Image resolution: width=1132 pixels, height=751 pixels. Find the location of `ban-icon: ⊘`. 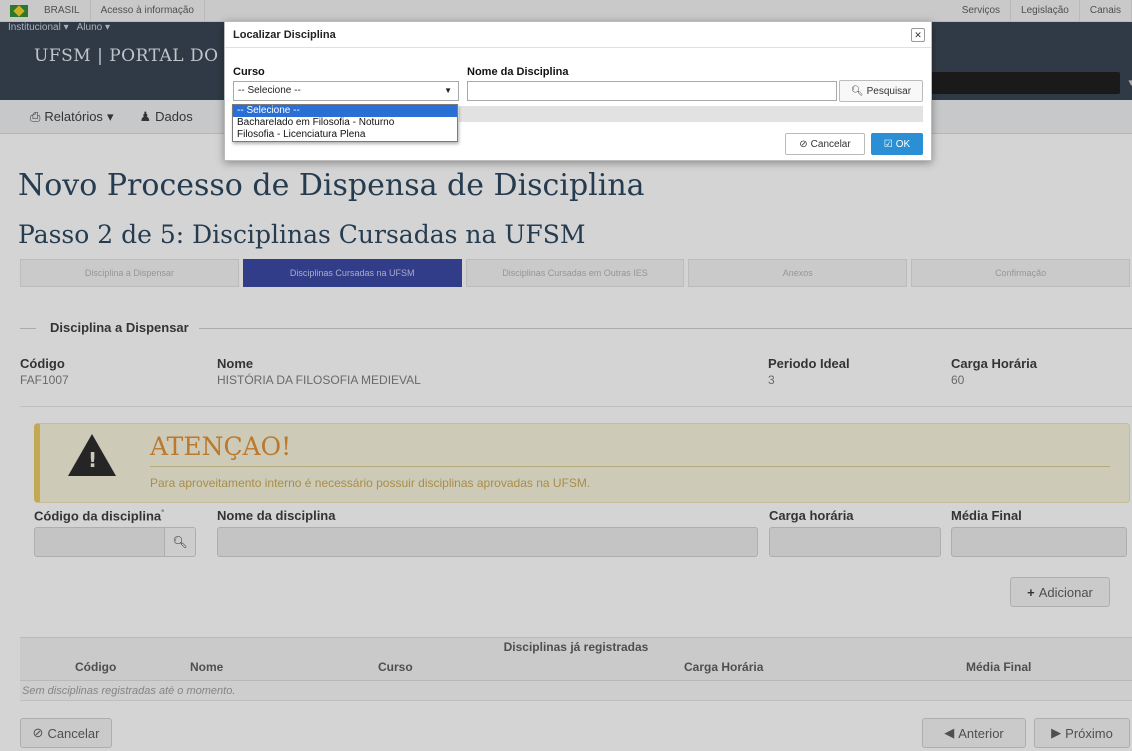

ban-icon: ⊘ is located at coordinates (803, 144).